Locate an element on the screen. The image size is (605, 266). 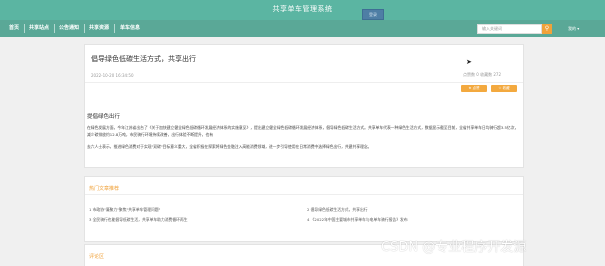
thumb-icon: ★ is located at coordinates (470, 88).